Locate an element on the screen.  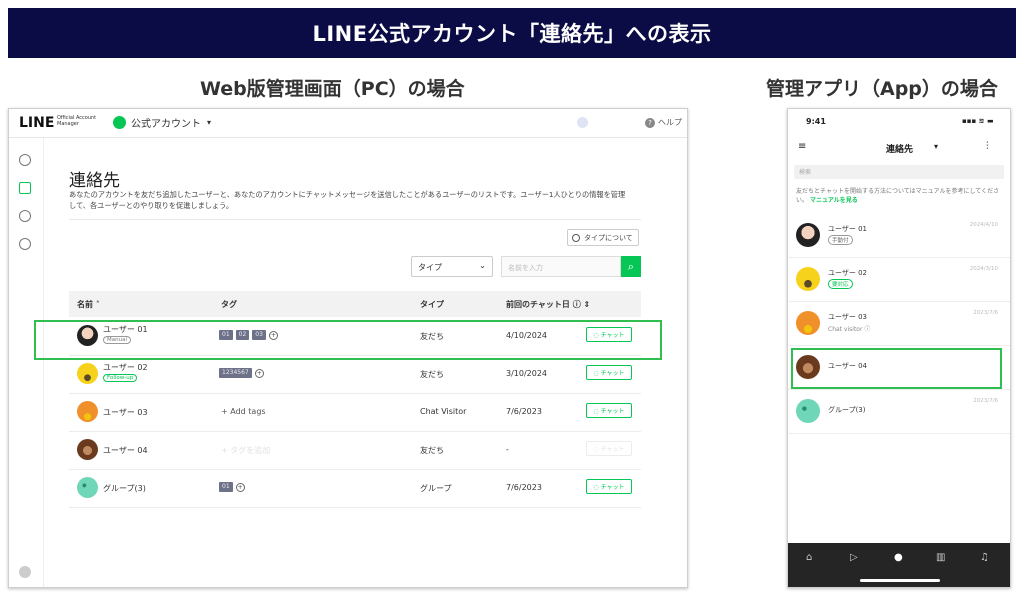
type-filter-select: タイプ ⌄ is located at coordinates (452, 266).